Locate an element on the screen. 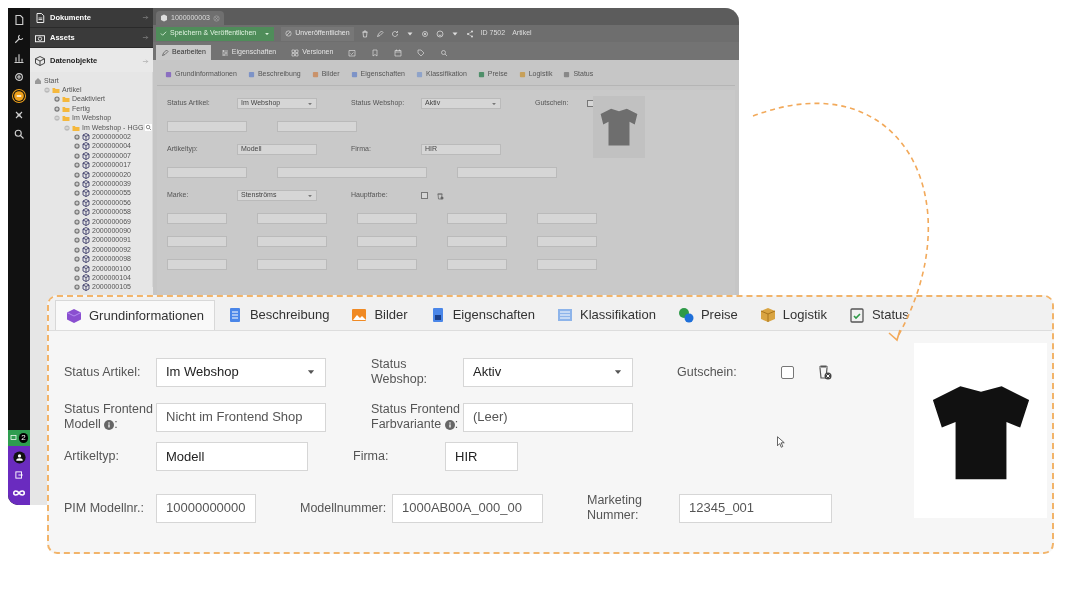 The image size is (1080, 600). target-icon is located at coordinates (424, 33).